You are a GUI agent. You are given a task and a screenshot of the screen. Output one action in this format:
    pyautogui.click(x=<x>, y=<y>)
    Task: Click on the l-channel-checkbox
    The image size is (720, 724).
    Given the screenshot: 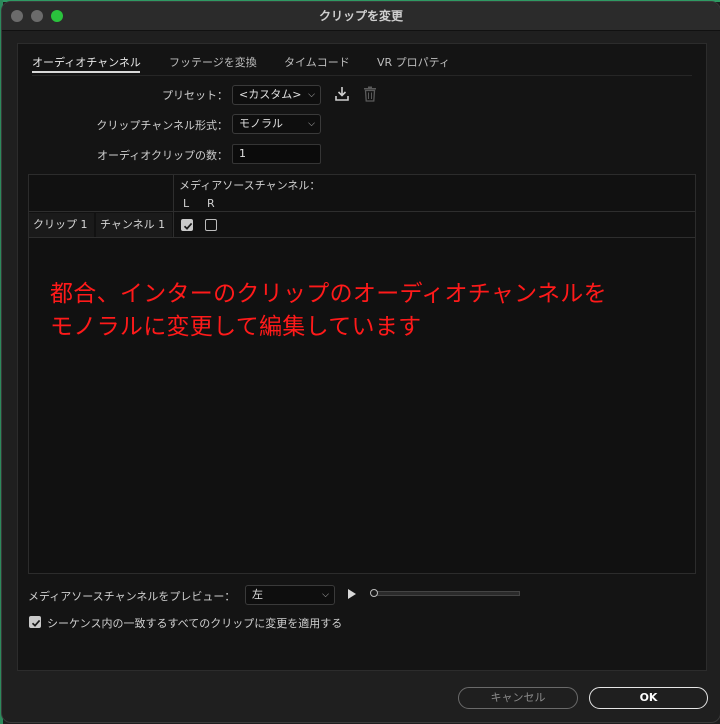 What is the action you would take?
    pyautogui.click(x=187, y=225)
    